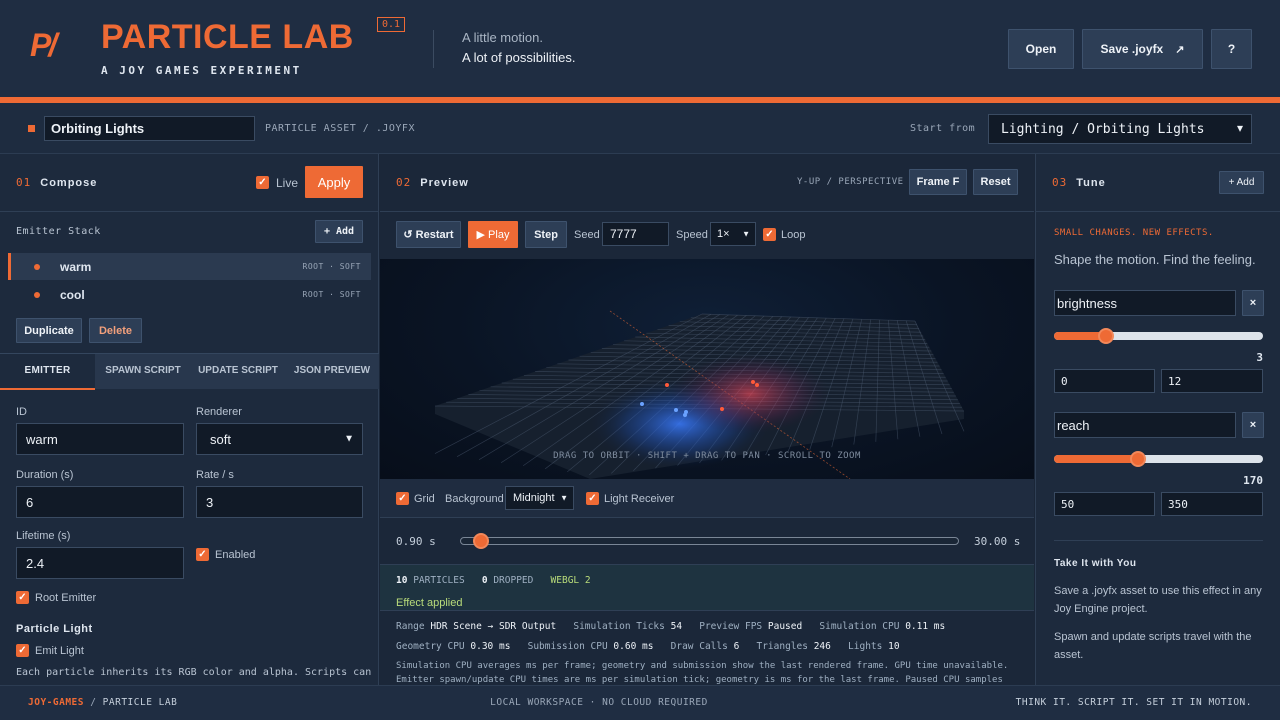 This screenshot has height=720, width=1280. I want to click on enabled-checkbox: ✓, so click(202, 554).